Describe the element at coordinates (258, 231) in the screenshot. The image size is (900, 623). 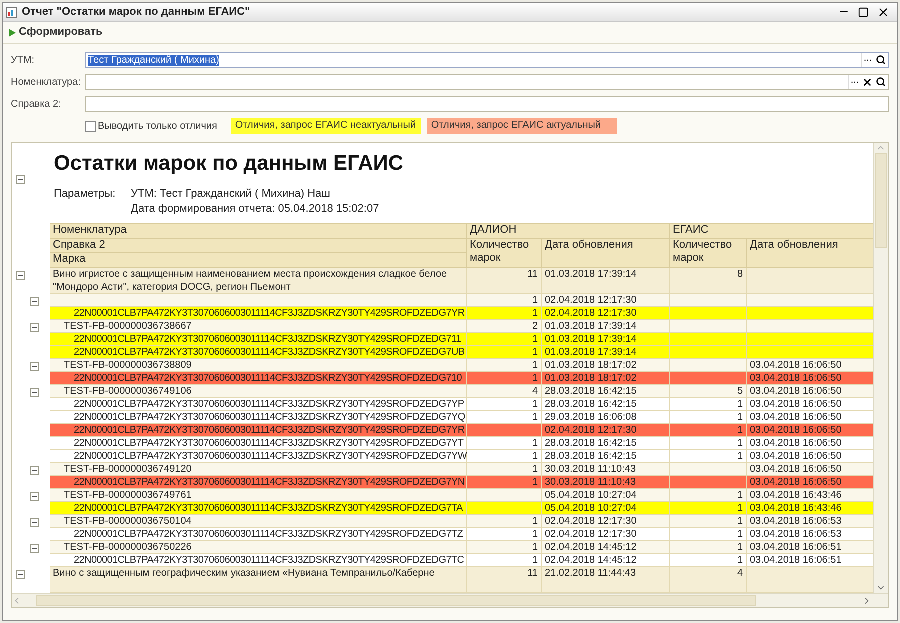
I see `column-header: Номенклатура` at that location.